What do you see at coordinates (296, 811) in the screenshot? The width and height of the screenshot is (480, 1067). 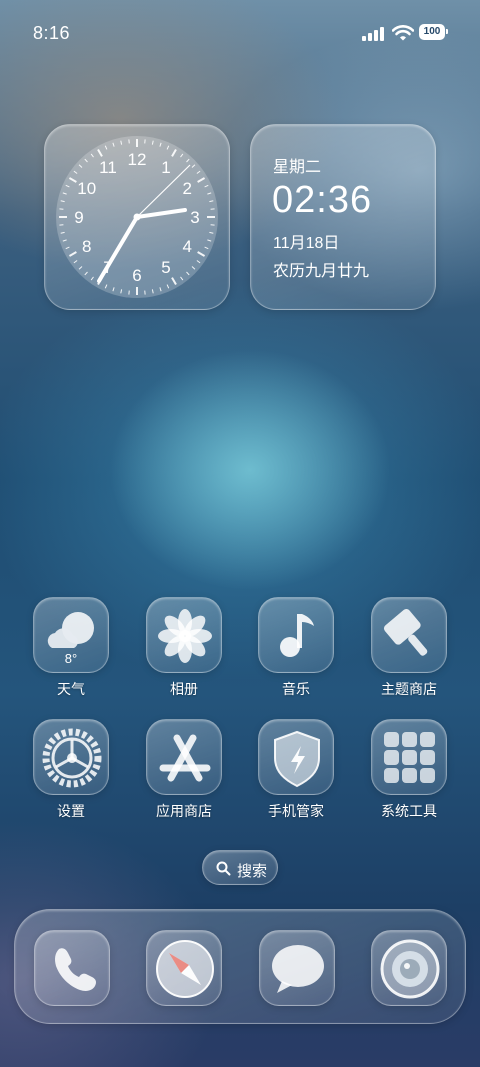 I see `app-label: 手机管家` at bounding box center [296, 811].